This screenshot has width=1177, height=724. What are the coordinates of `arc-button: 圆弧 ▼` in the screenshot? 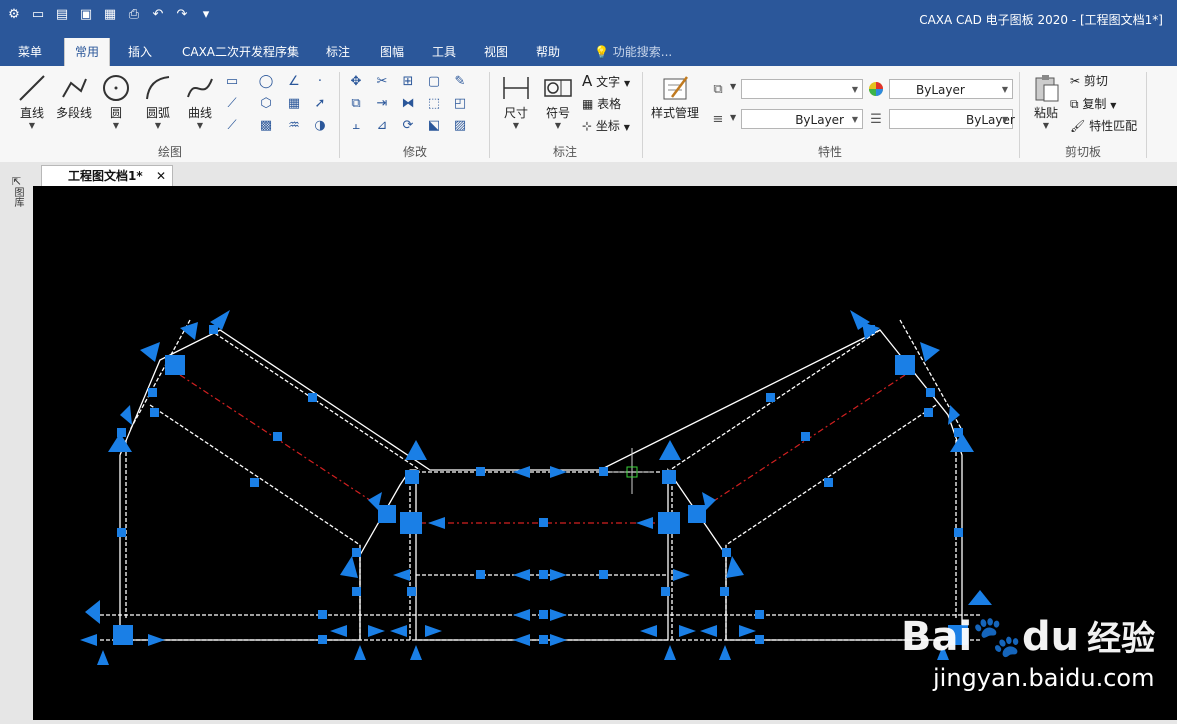 It's located at (158, 101).